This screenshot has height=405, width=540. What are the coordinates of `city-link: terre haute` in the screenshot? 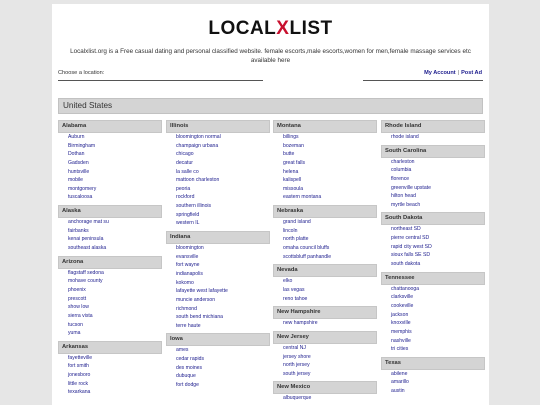 It's located at (218, 326).